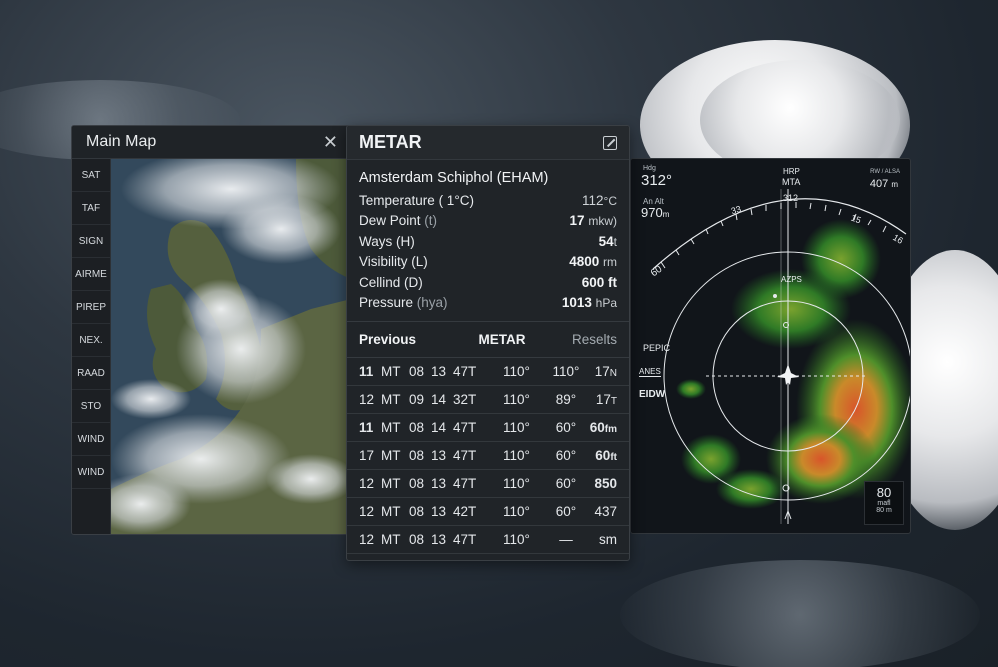 Image resolution: width=998 pixels, height=667 pixels. Describe the element at coordinates (666, 214) in the screenshot. I see `alt-unit: m` at that location.